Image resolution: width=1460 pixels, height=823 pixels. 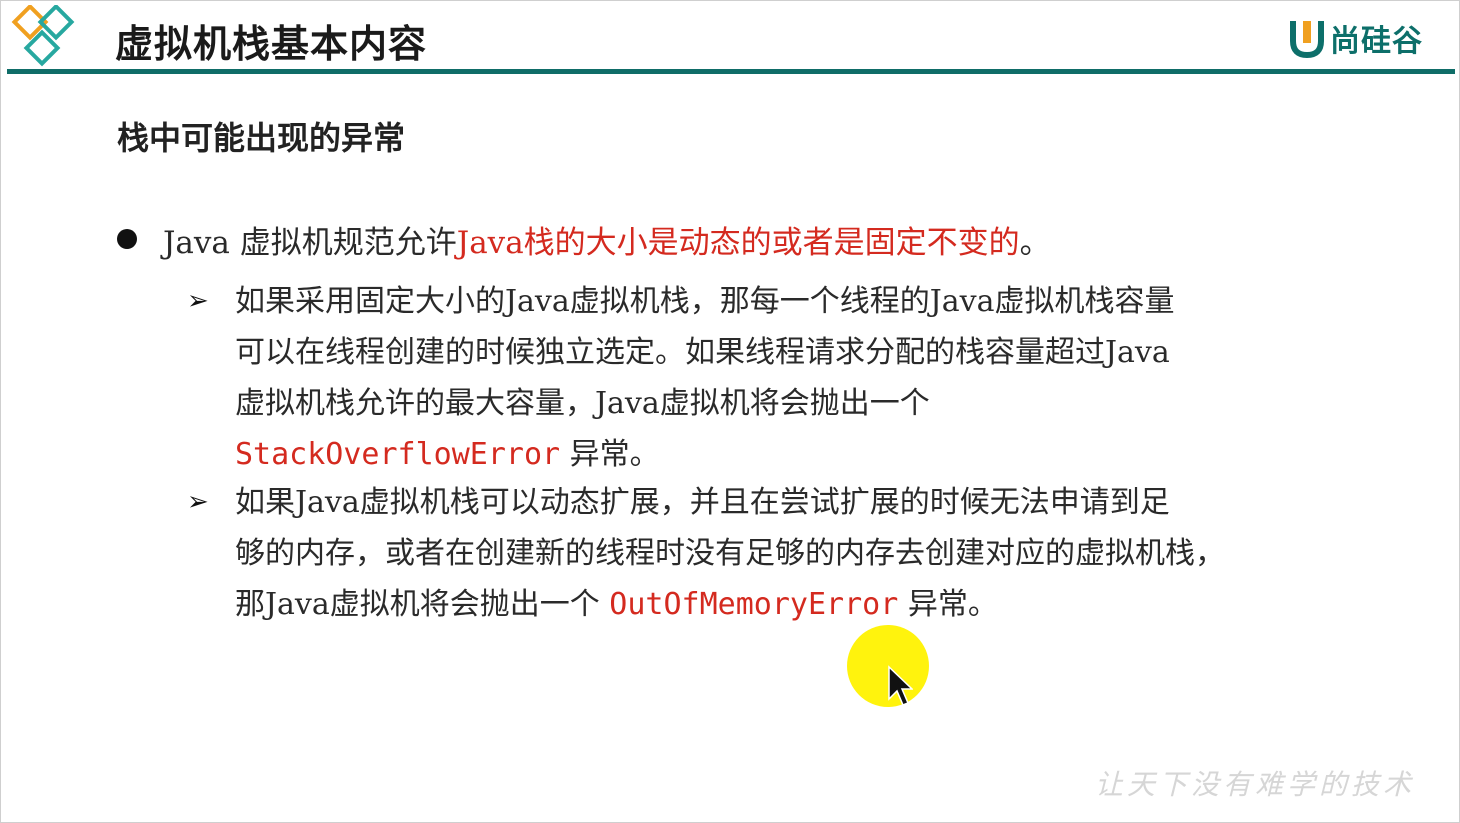 What do you see at coordinates (702, 502) in the screenshot?
I see `sub-item-line: 如果Java虚拟机栈可以动态扩展，并且在尝试扩展的时候无法申请到足` at bounding box center [702, 502].